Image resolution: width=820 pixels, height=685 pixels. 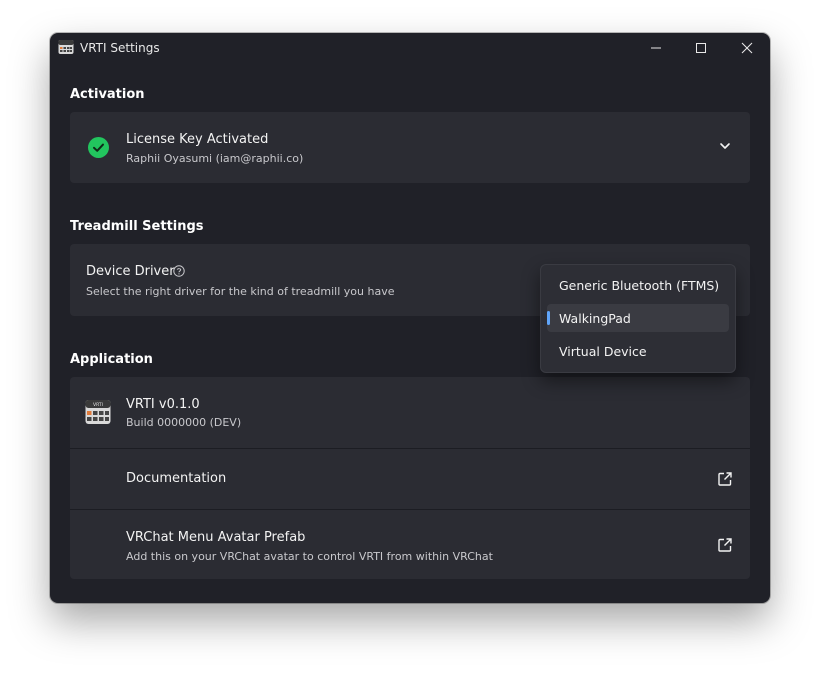 I want to click on option-label: WalkingPad, so click(x=595, y=318).